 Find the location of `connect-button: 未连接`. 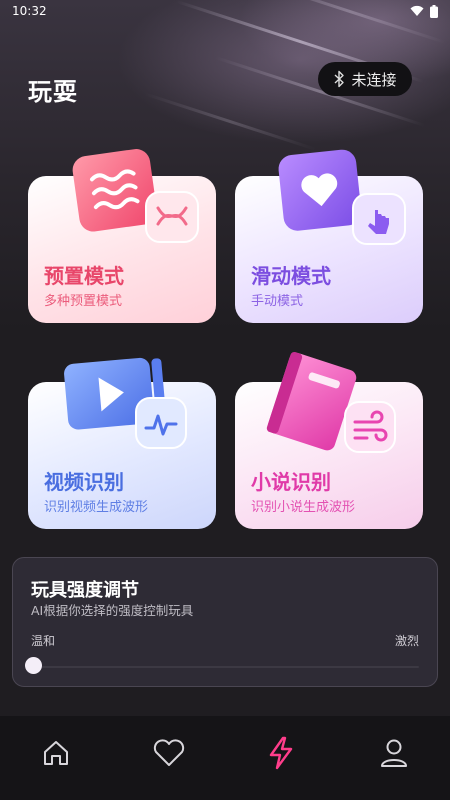

connect-button: 未连接 is located at coordinates (365, 79).